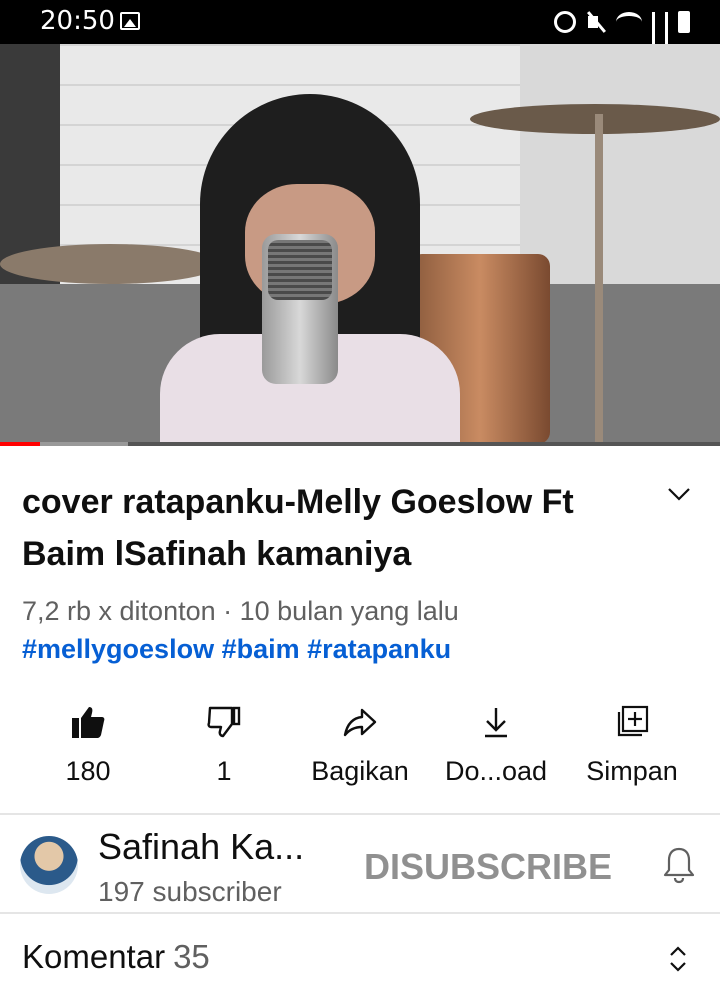  Describe the element at coordinates (94, 956) in the screenshot. I see `comments-label: Komentar` at that location.